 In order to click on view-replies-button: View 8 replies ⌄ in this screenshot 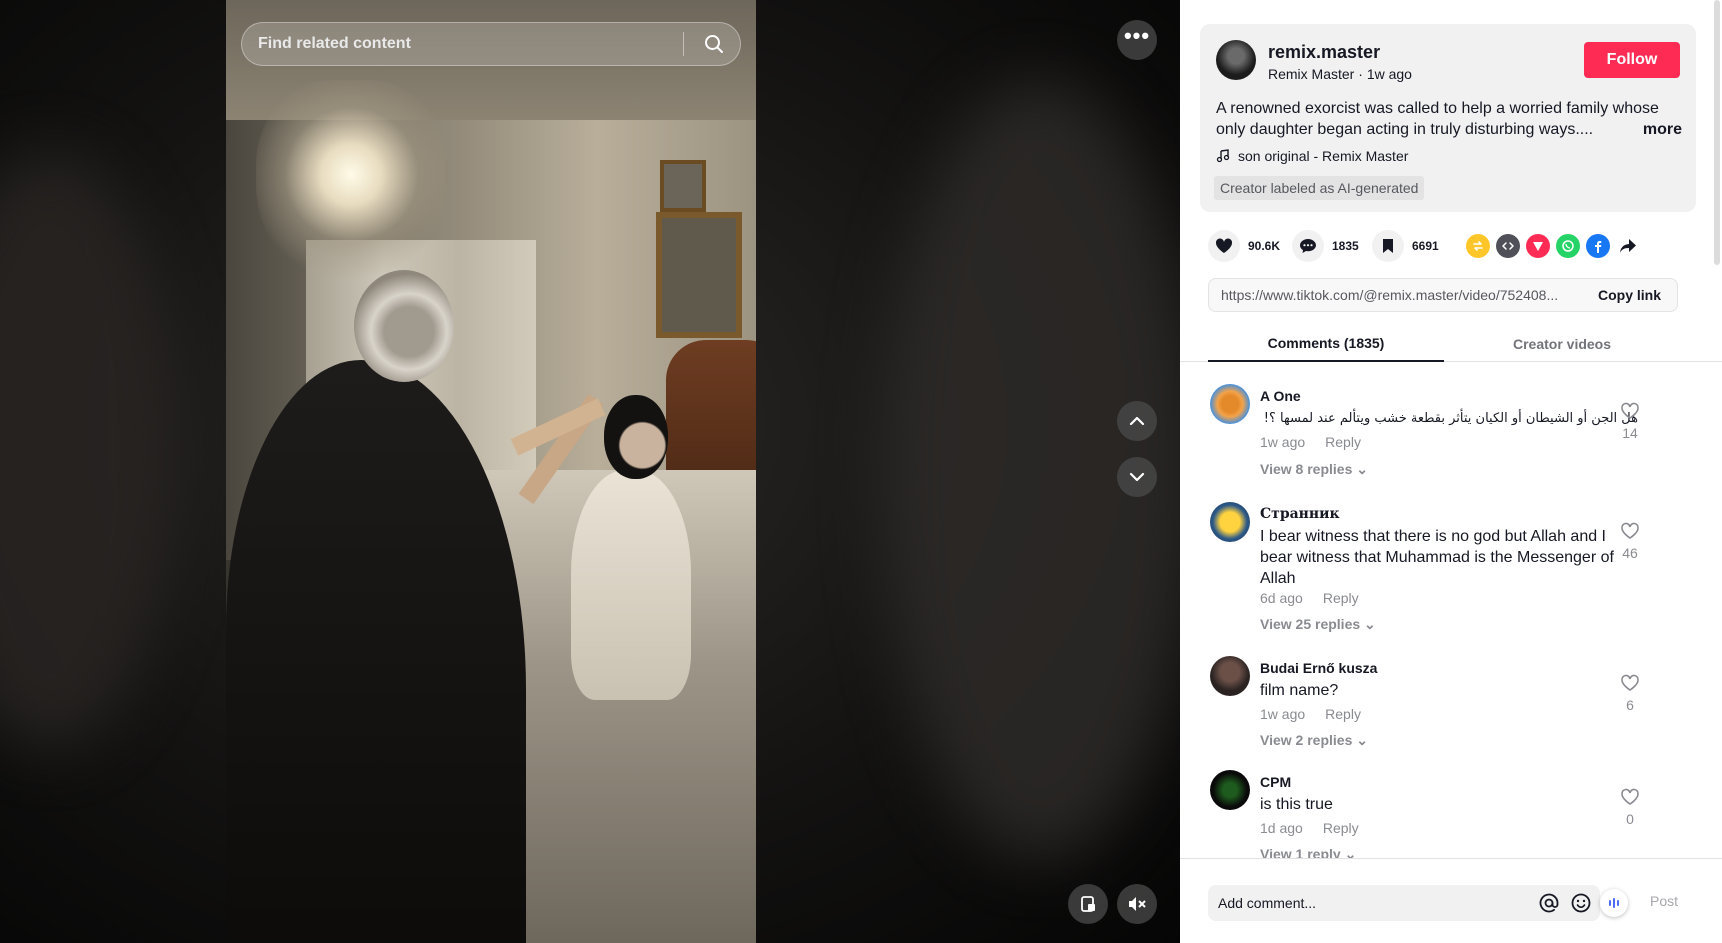, I will do `click(1314, 469)`.